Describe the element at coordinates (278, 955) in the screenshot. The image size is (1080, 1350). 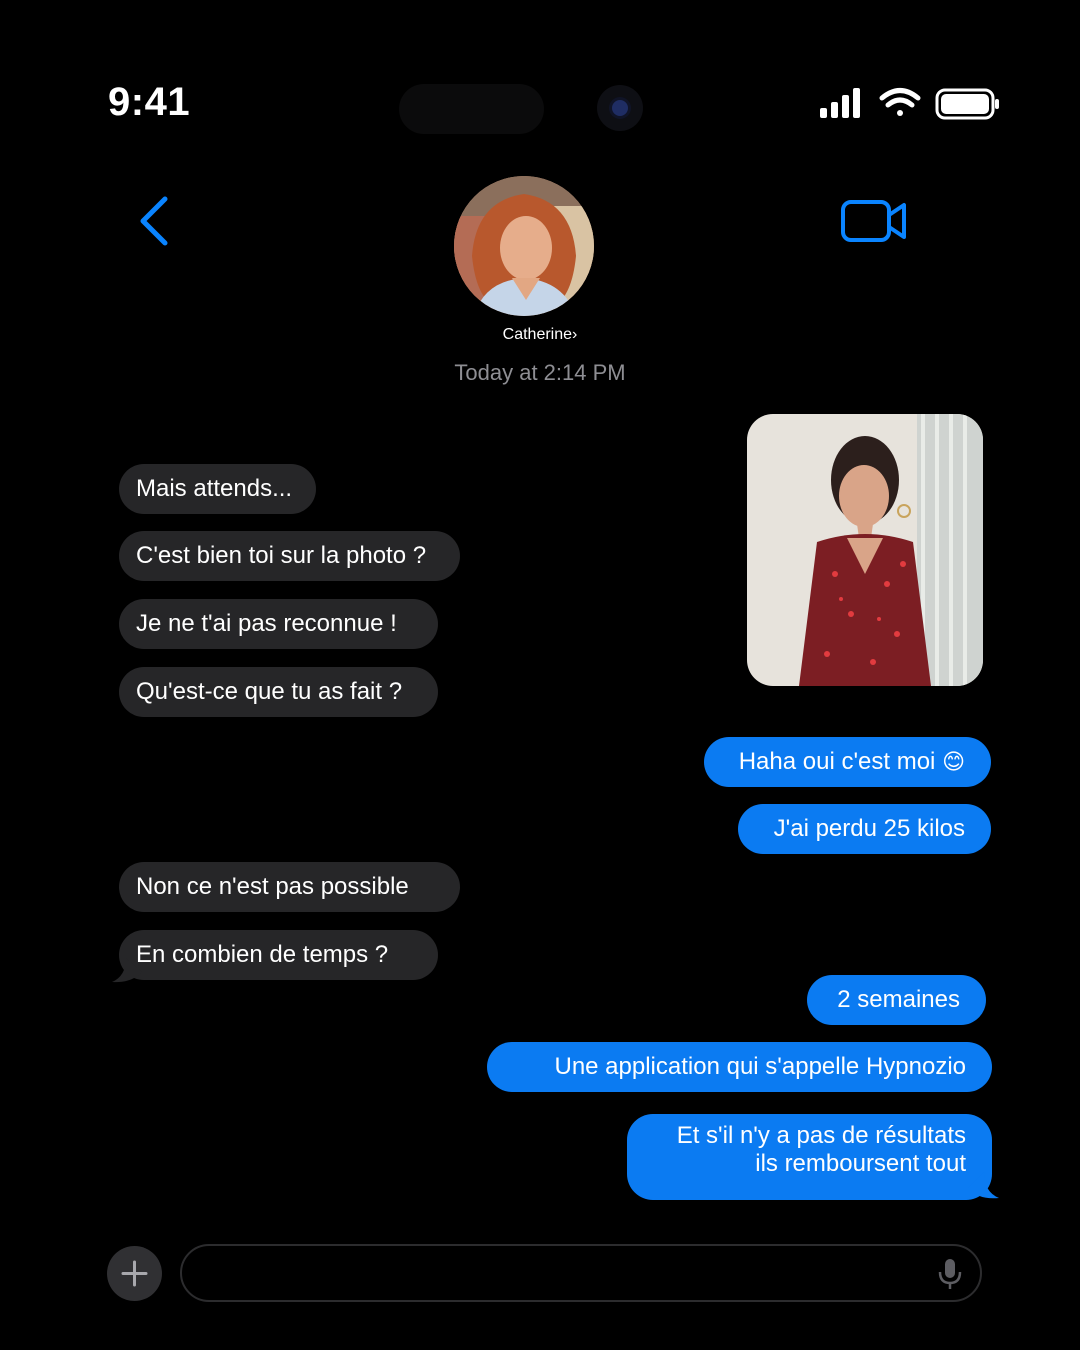
I see `message-bubble-received: En combien de temps ?` at that location.